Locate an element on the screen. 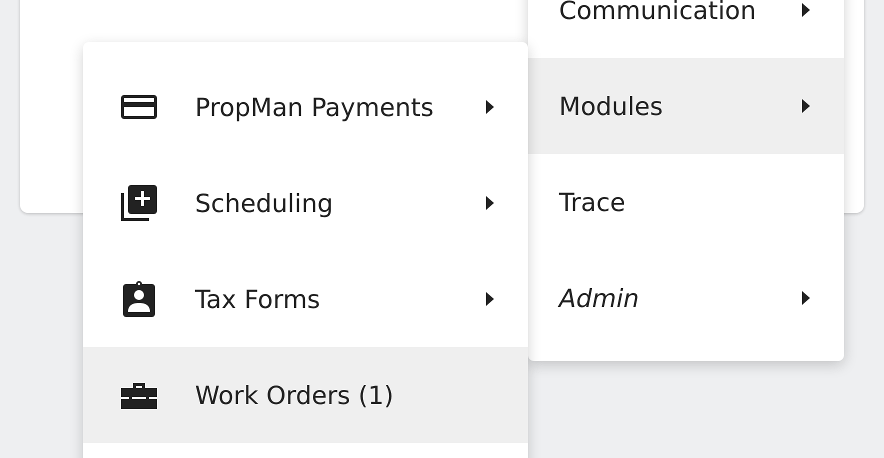 Image resolution: width=884 pixels, height=458 pixels. menu-label: Tax Forms is located at coordinates (258, 299).